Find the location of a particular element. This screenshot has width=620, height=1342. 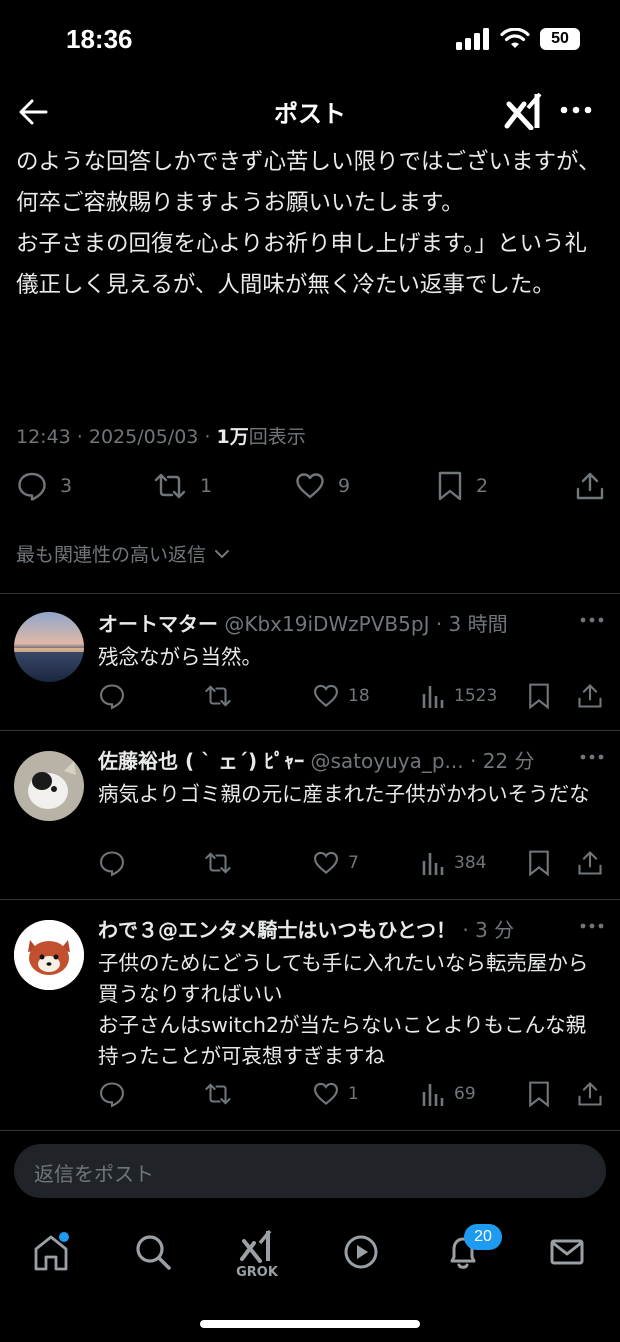

reply-author-name: オートマター is located at coordinates (158, 624).